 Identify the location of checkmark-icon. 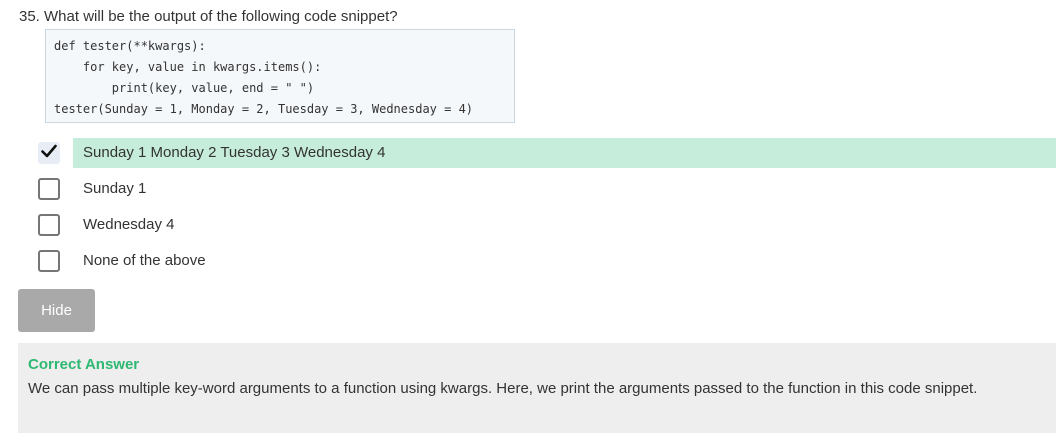
(49, 153).